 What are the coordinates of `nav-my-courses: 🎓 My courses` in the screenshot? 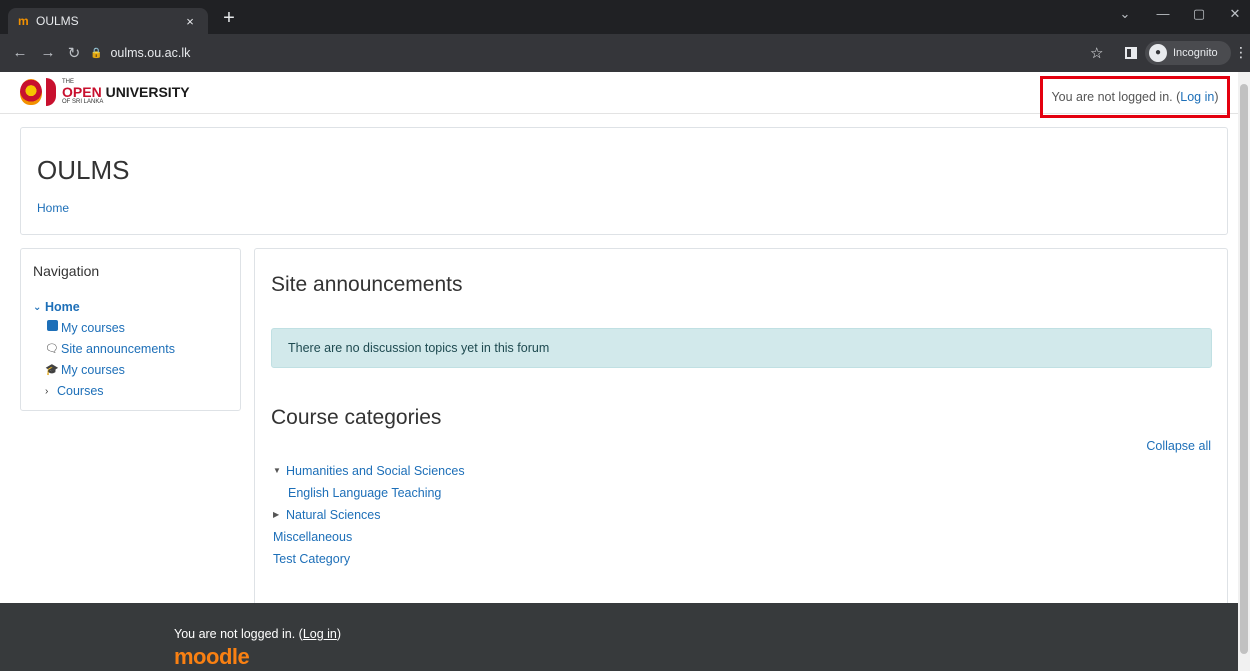 It's located at (130, 370).